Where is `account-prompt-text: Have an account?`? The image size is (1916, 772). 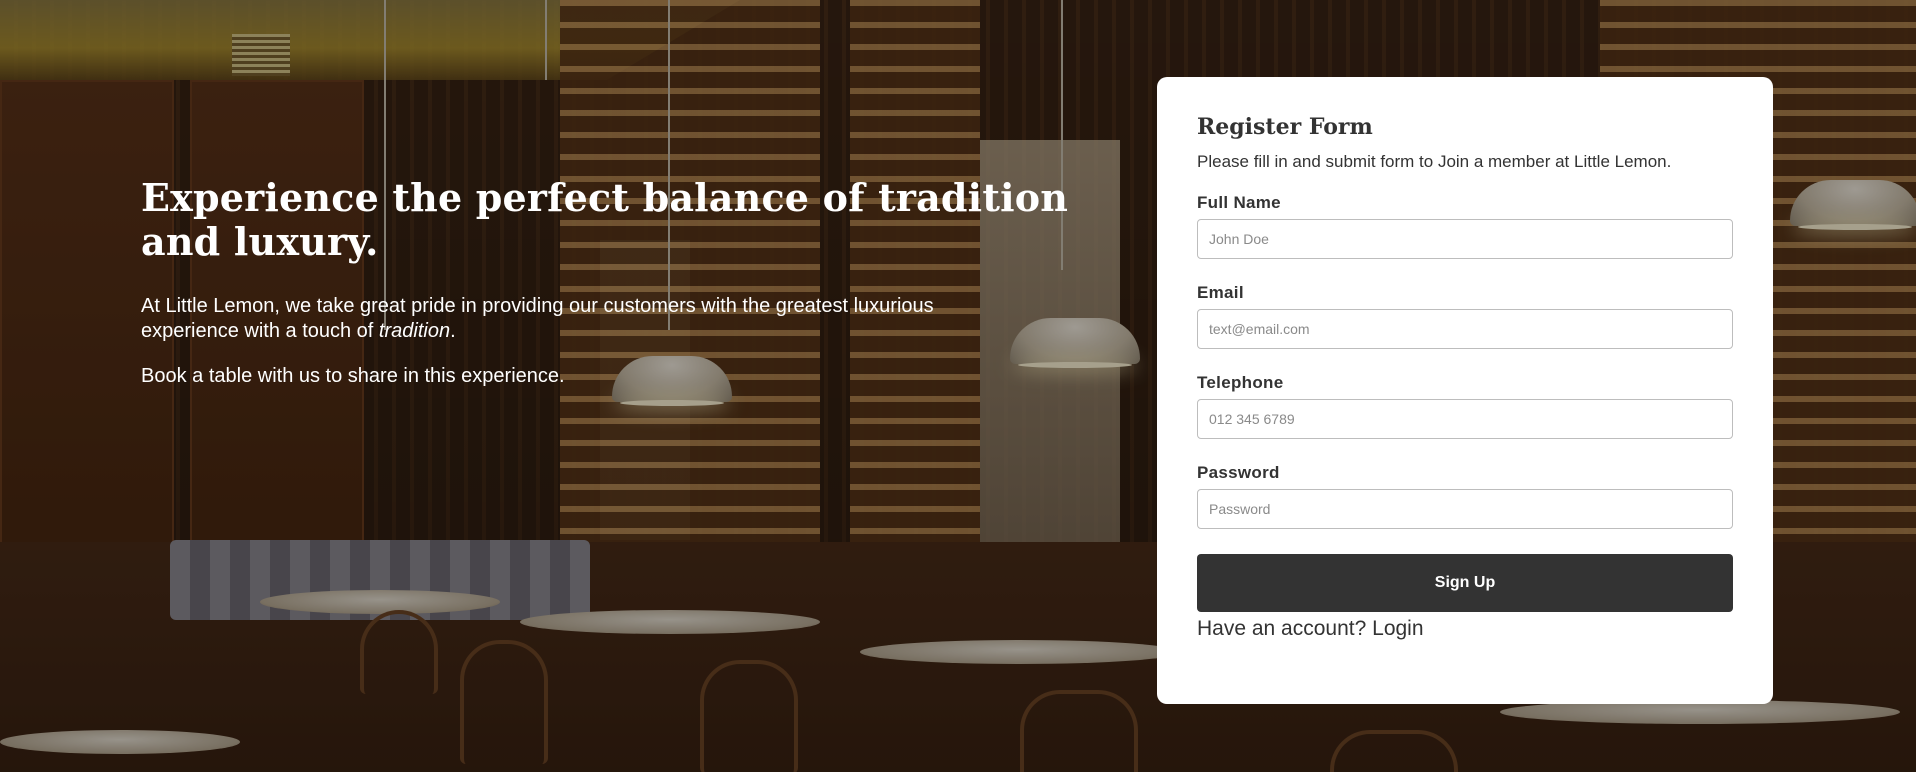 account-prompt-text: Have an account? is located at coordinates (1282, 628).